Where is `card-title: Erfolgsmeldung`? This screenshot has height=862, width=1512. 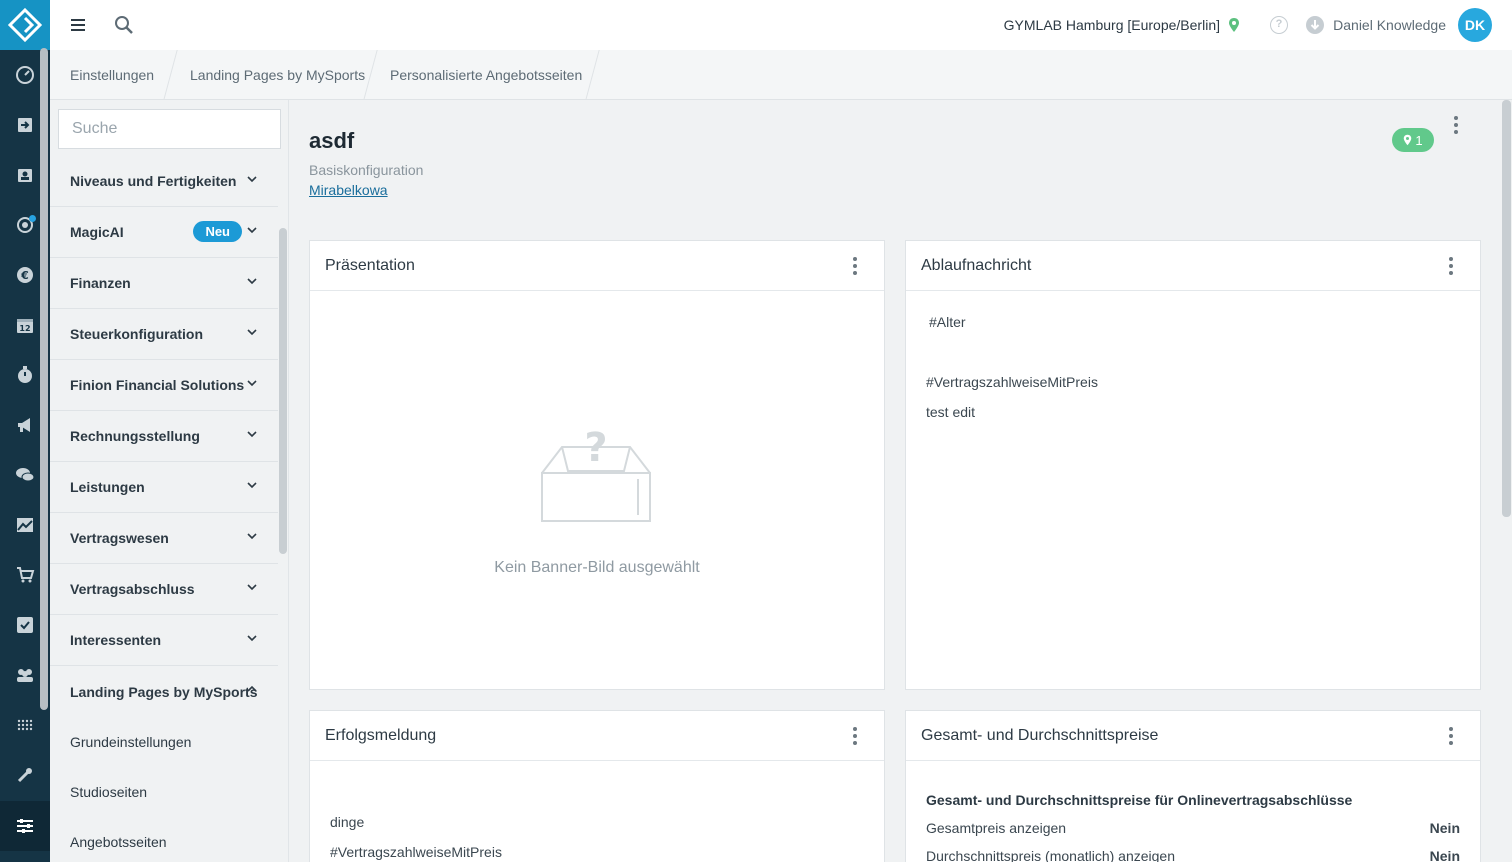
card-title: Erfolgsmeldung is located at coordinates (381, 735).